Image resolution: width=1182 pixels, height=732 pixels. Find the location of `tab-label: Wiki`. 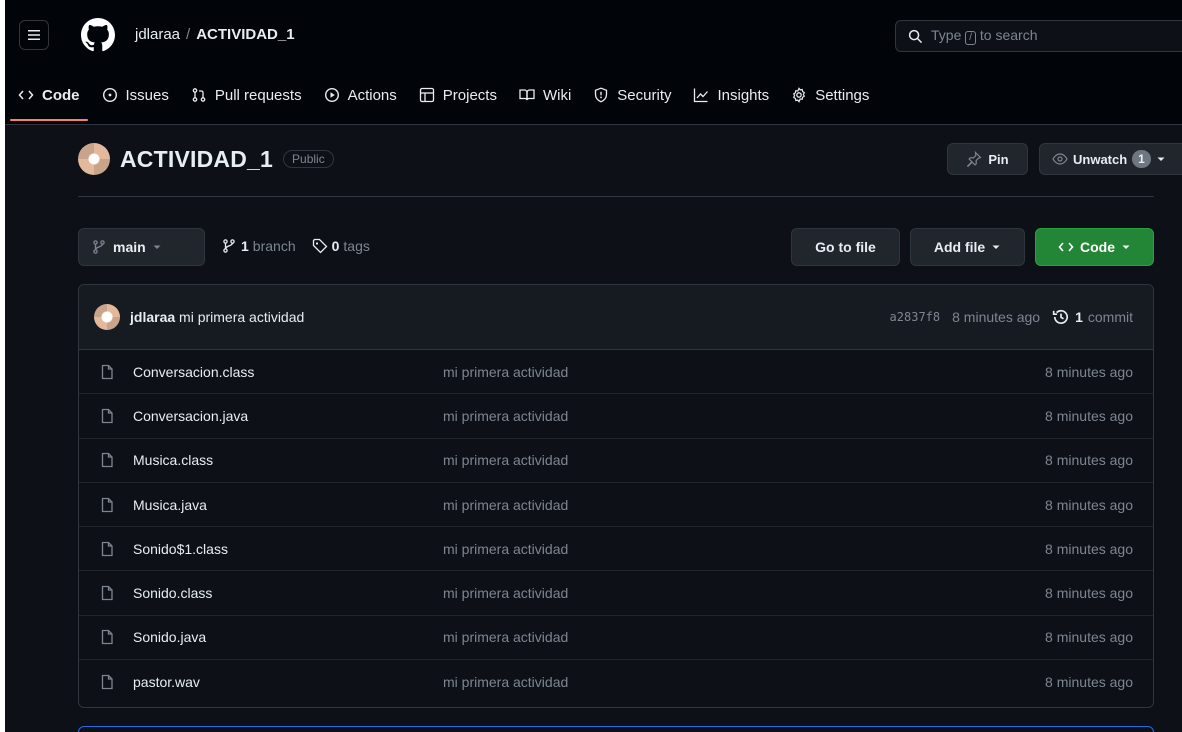

tab-label: Wiki is located at coordinates (557, 95).